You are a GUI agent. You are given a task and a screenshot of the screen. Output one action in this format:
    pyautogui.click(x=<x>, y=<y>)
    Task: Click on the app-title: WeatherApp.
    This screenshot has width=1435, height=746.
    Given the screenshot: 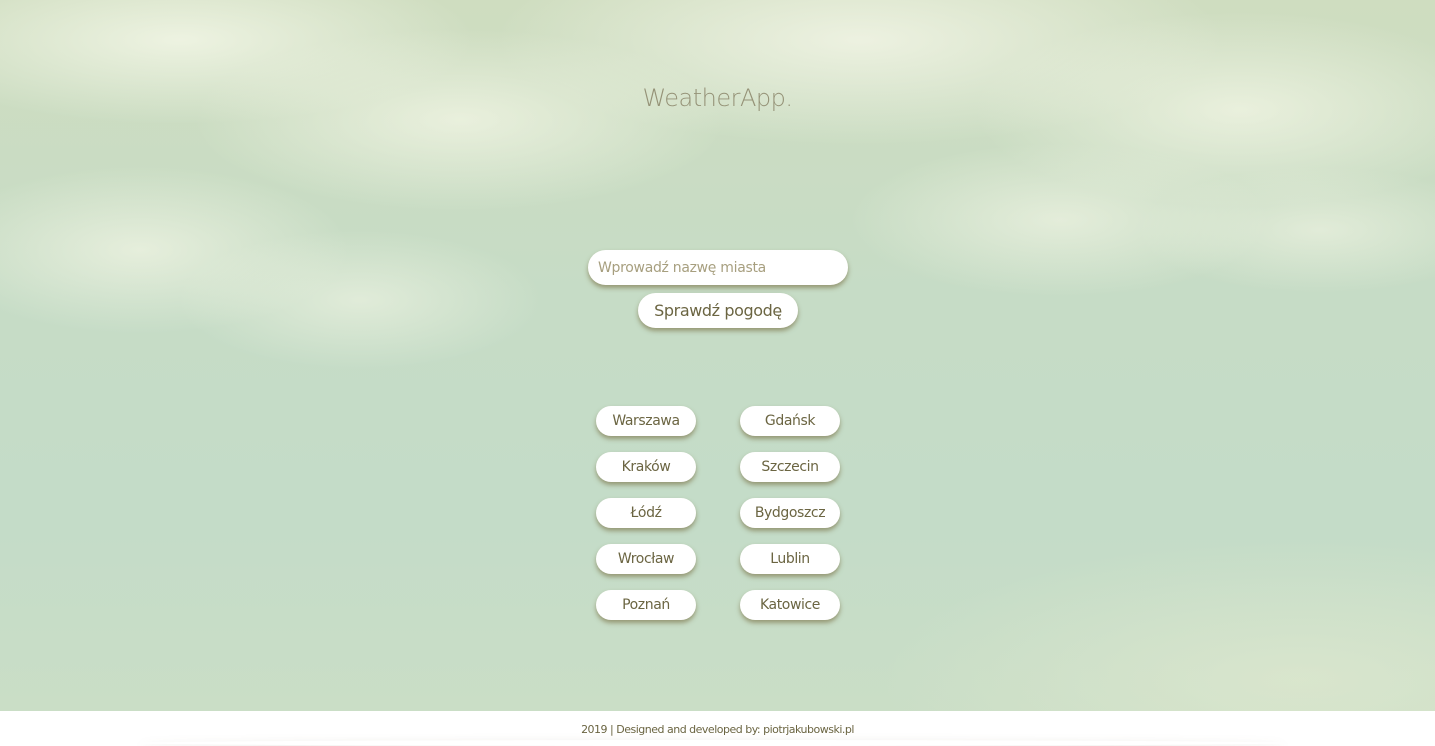 What is the action you would take?
    pyautogui.click(x=717, y=98)
    